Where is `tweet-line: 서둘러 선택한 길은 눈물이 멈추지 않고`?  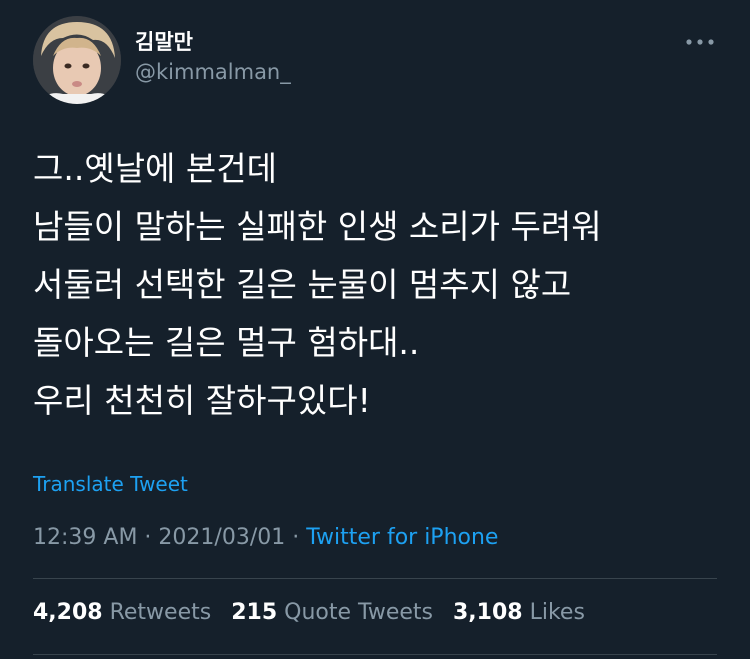 tweet-line: 서둘러 선택한 길은 눈물이 멈추지 않고 is located at coordinates (302, 284).